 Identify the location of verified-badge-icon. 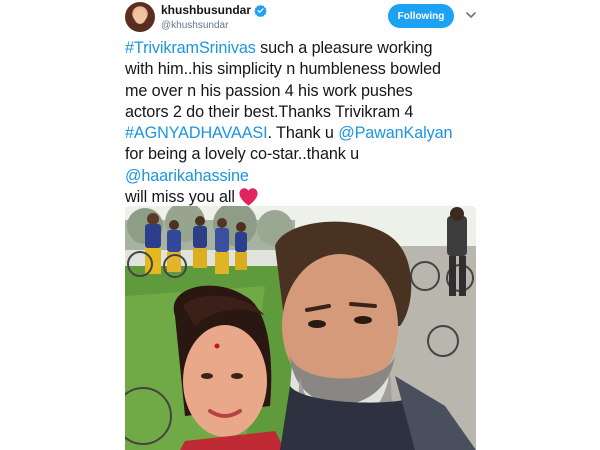
(260, 10).